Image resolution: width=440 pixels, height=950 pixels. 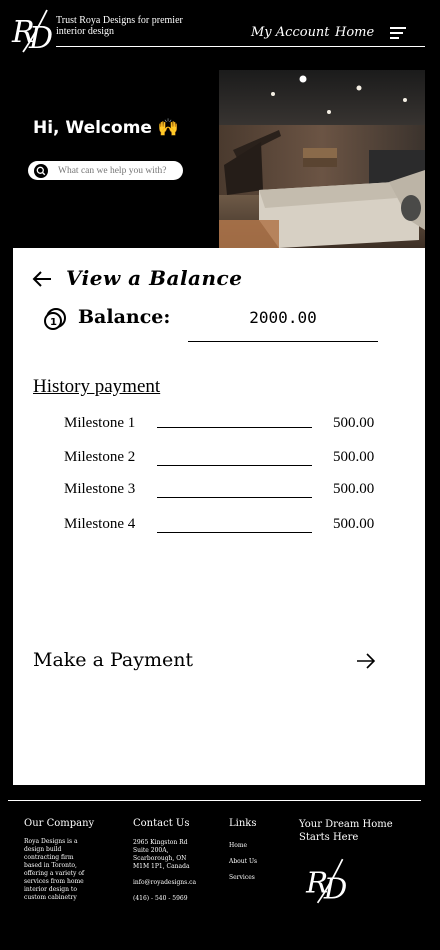 I want to click on footer-slogan: Your Dream Home Starts Here, so click(x=346, y=831).